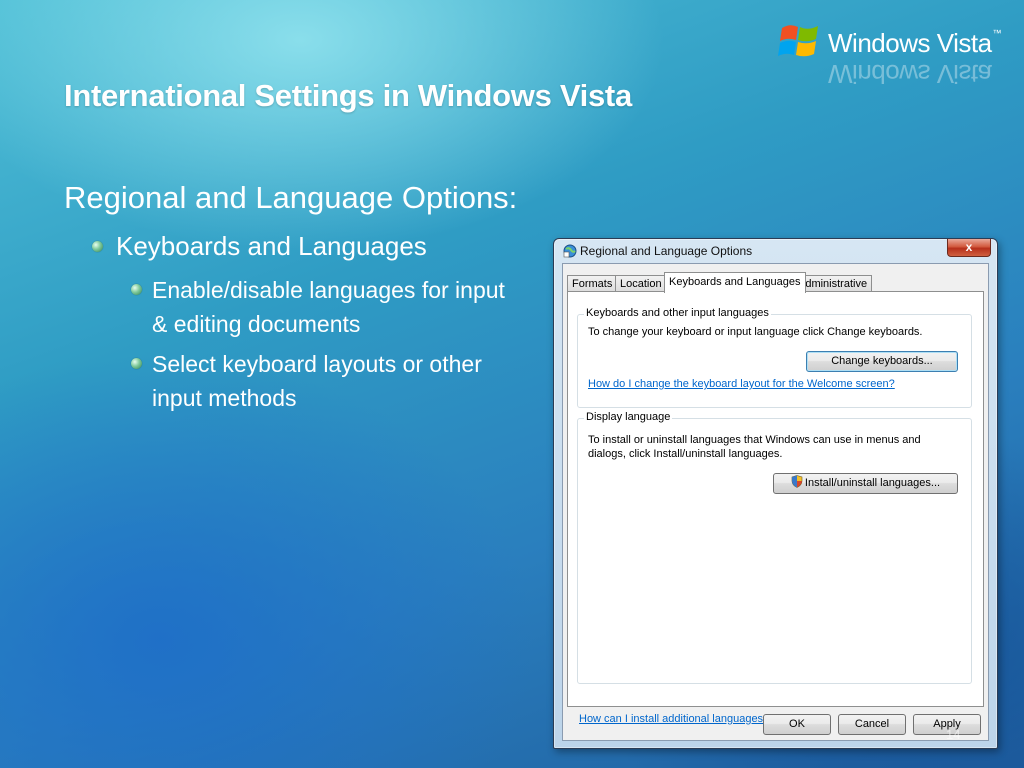  What do you see at coordinates (798, 41) in the screenshot?
I see `windows-flag-icon` at bounding box center [798, 41].